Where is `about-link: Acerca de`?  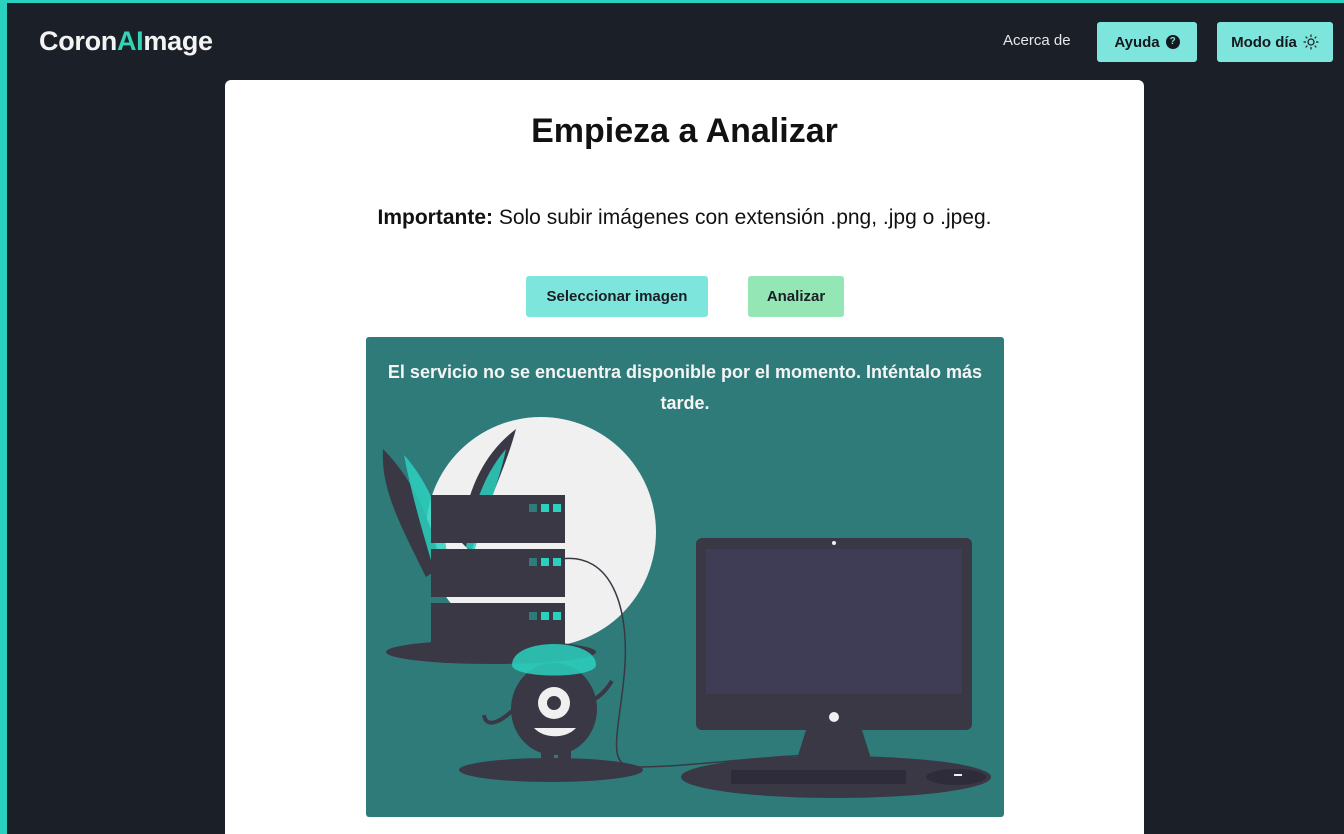
about-link: Acerca de is located at coordinates (1037, 40).